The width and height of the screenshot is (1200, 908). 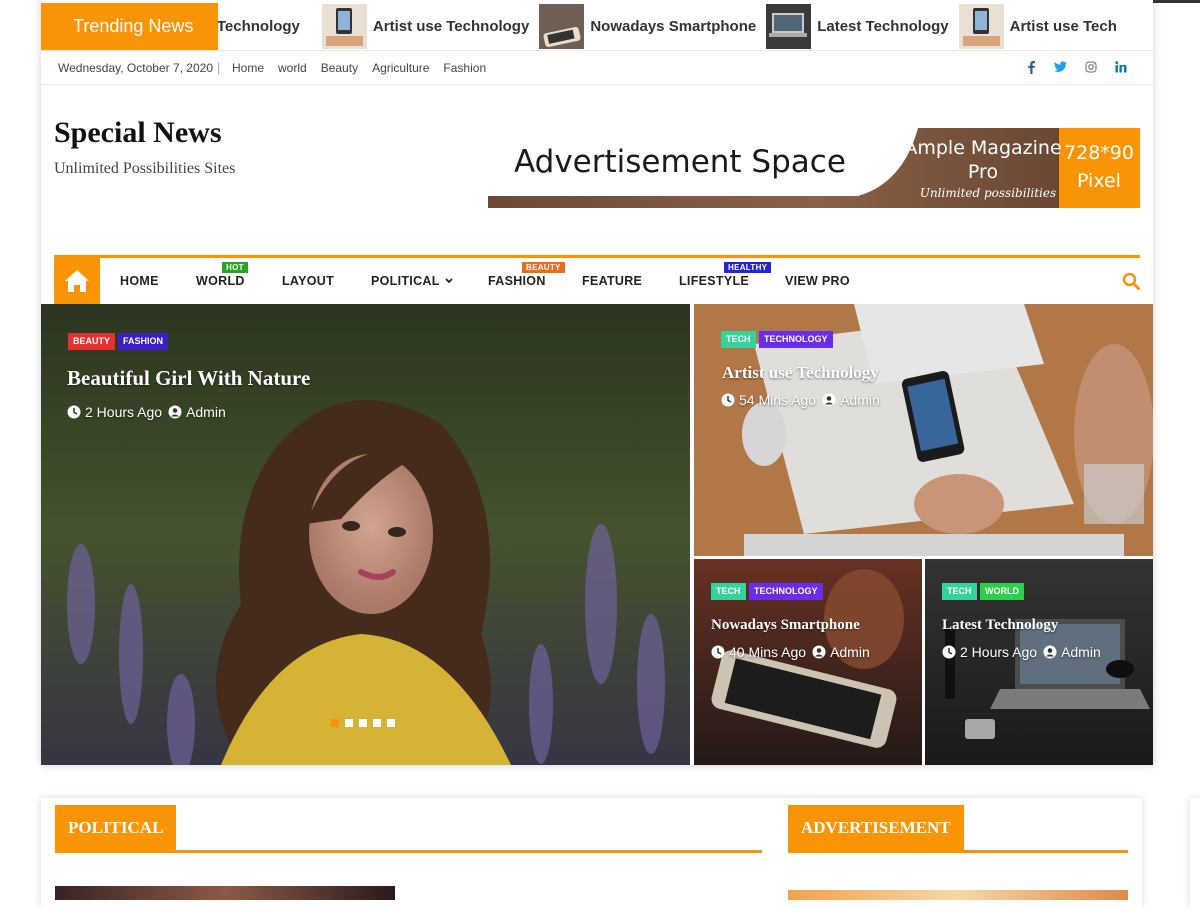 I want to click on political-post-thumbnail, so click(x=225, y=893).